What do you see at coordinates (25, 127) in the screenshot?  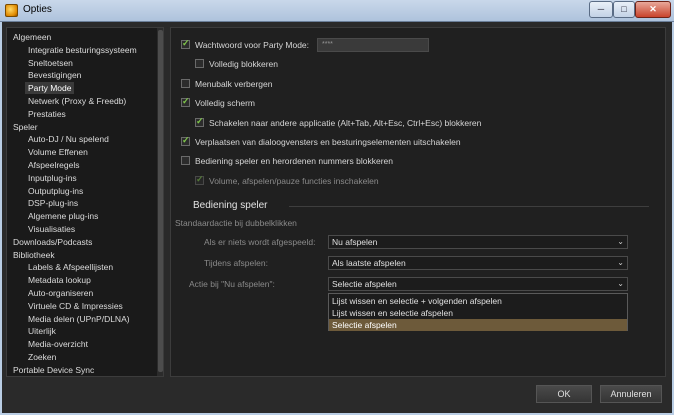 I see `tree-item: Speler` at bounding box center [25, 127].